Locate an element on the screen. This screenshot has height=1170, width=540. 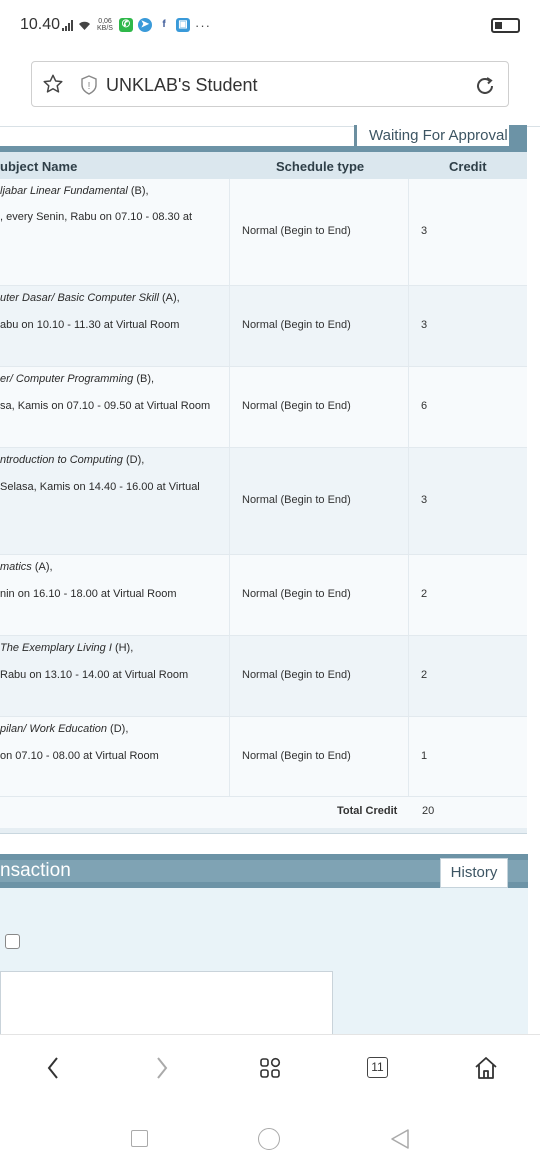
menu-grid-icon is located at coordinates (270, 1068).